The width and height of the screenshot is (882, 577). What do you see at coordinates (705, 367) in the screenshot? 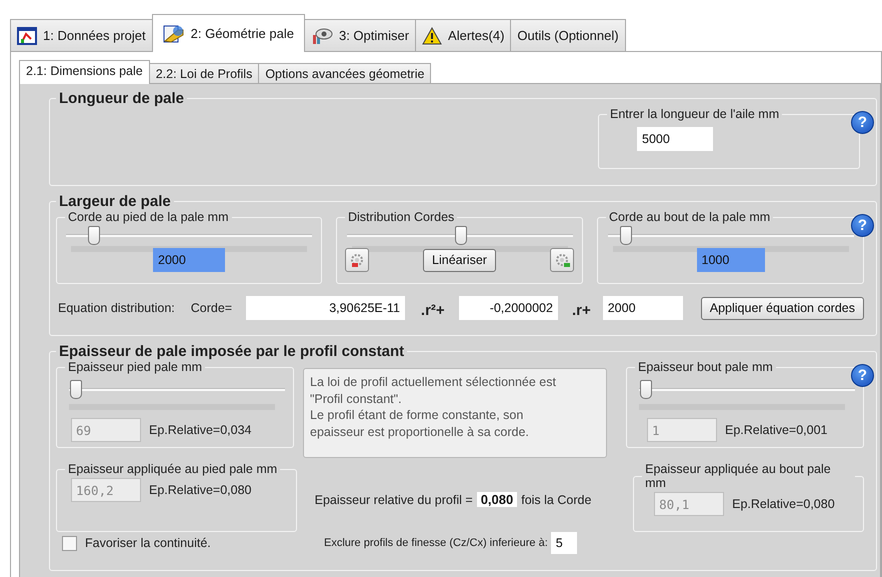
I see `slider-label: Epaisseur bout pale mm` at bounding box center [705, 367].